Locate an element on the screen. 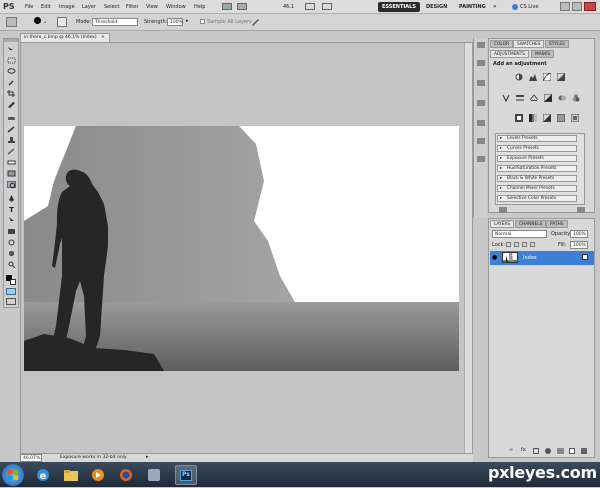 Image resolution: width=600 pixels, height=488 pixels. media-player-icon is located at coordinates (98, 475).